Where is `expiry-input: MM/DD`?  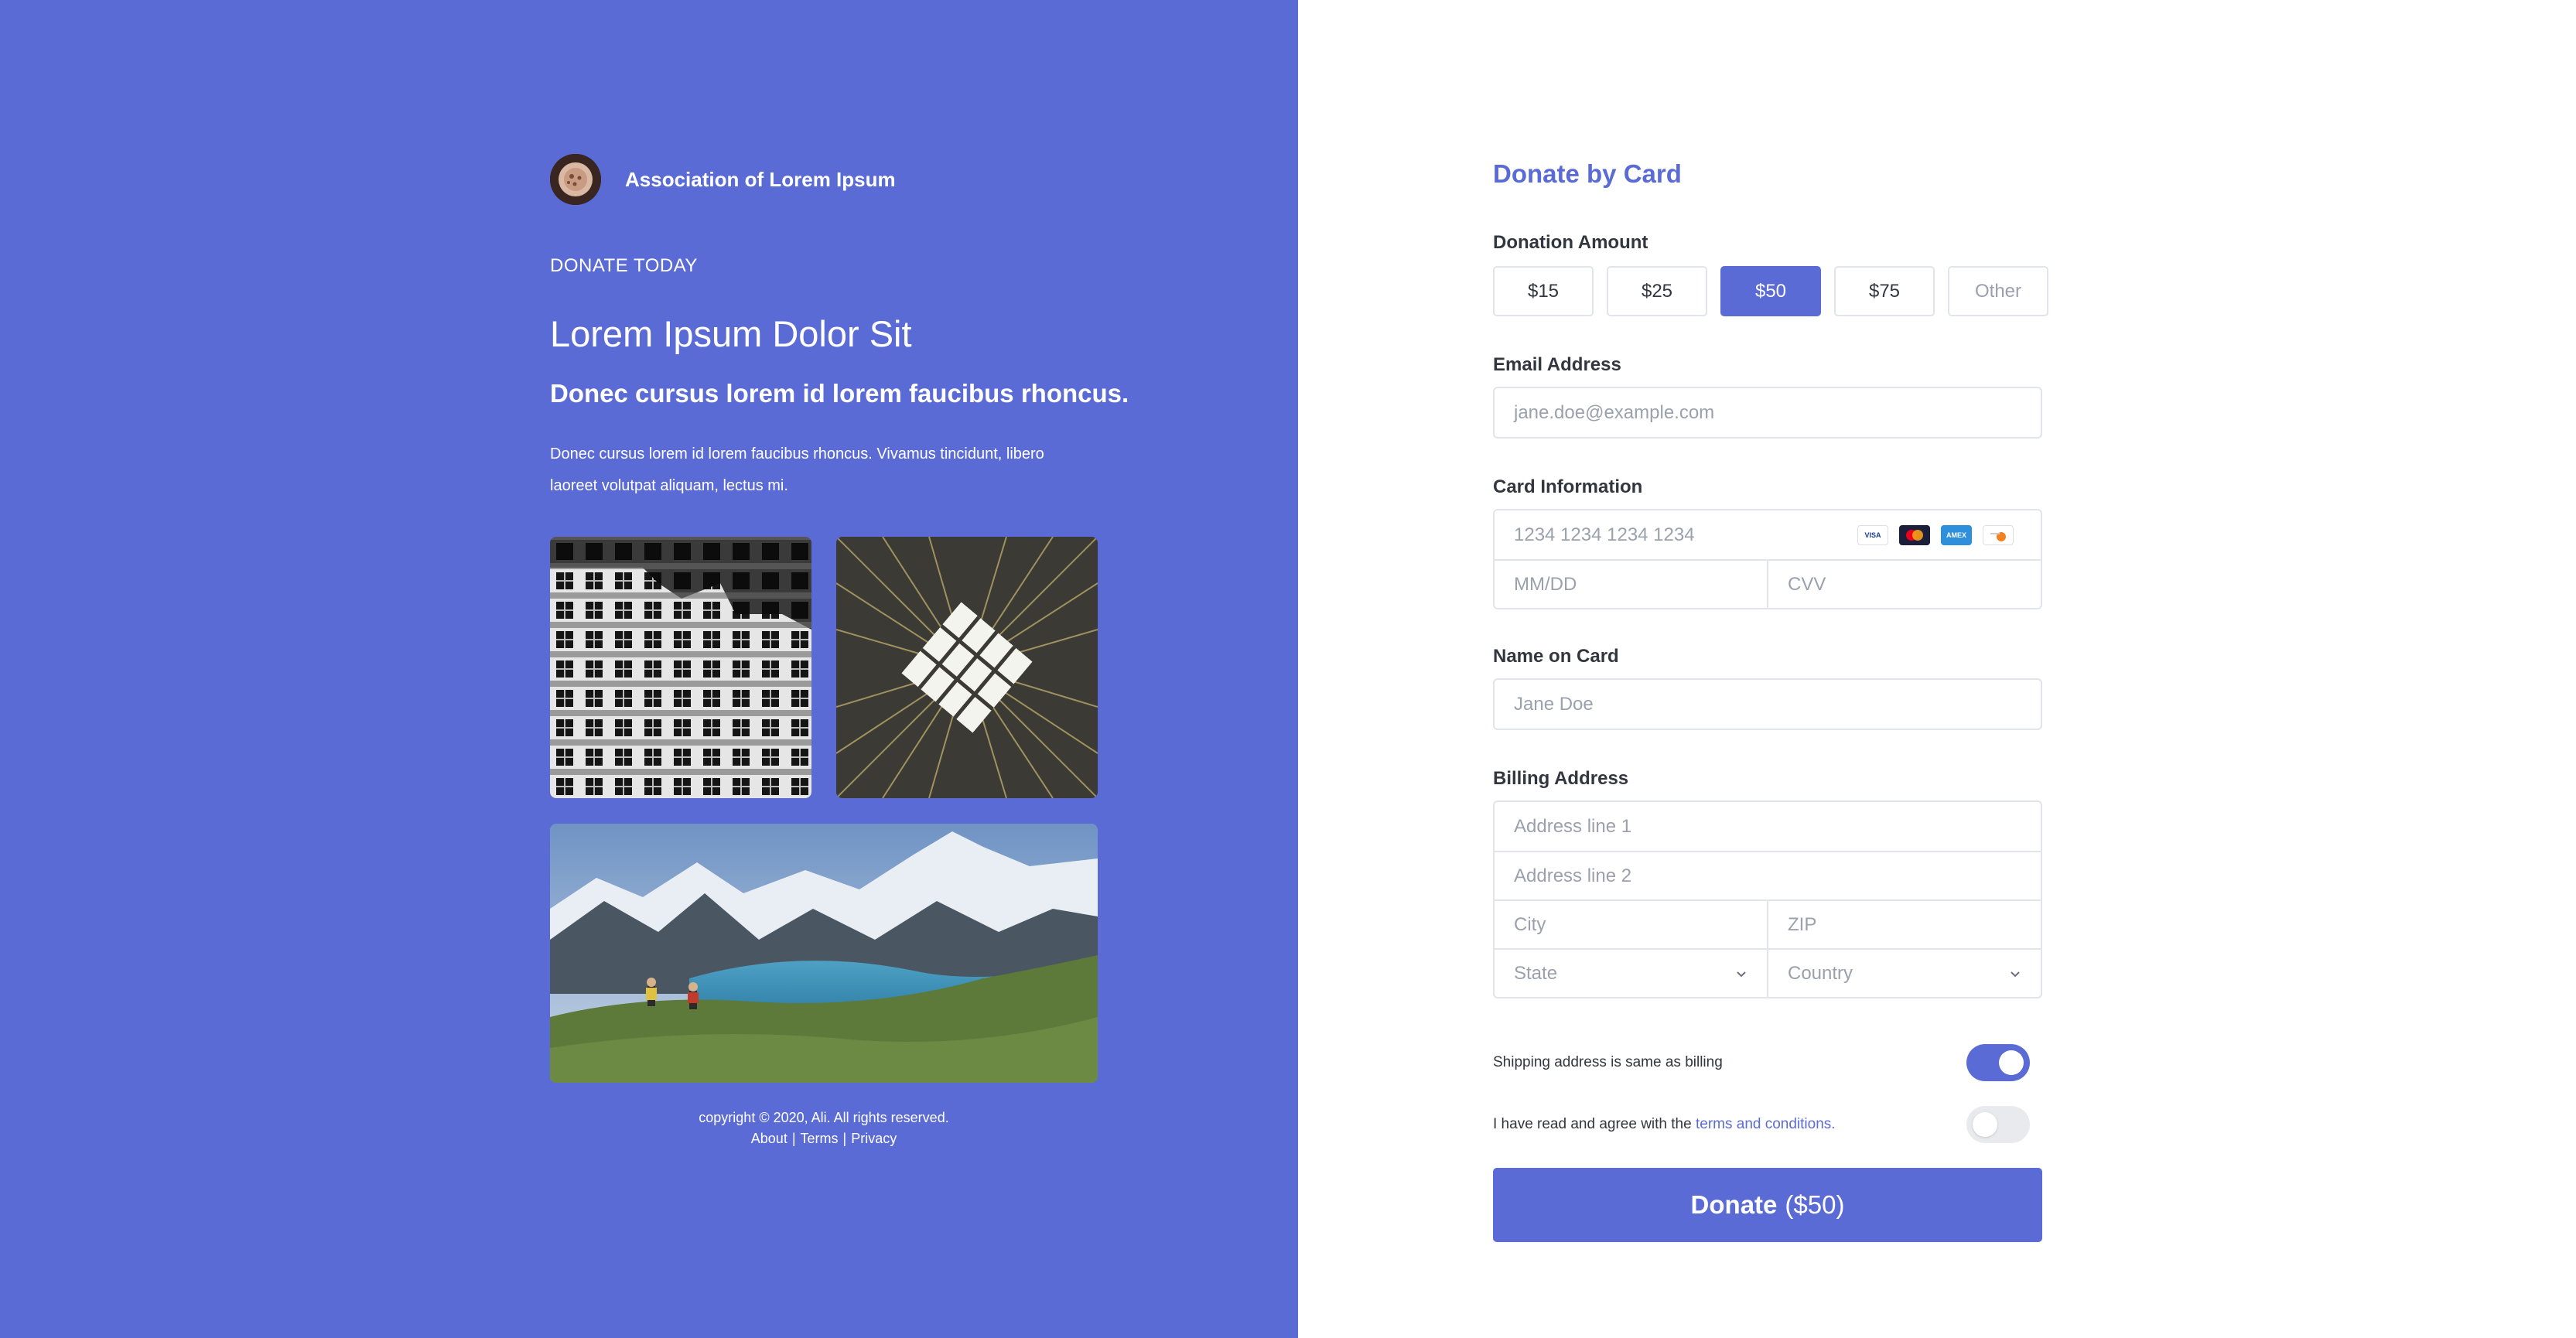 expiry-input: MM/DD is located at coordinates (1631, 584).